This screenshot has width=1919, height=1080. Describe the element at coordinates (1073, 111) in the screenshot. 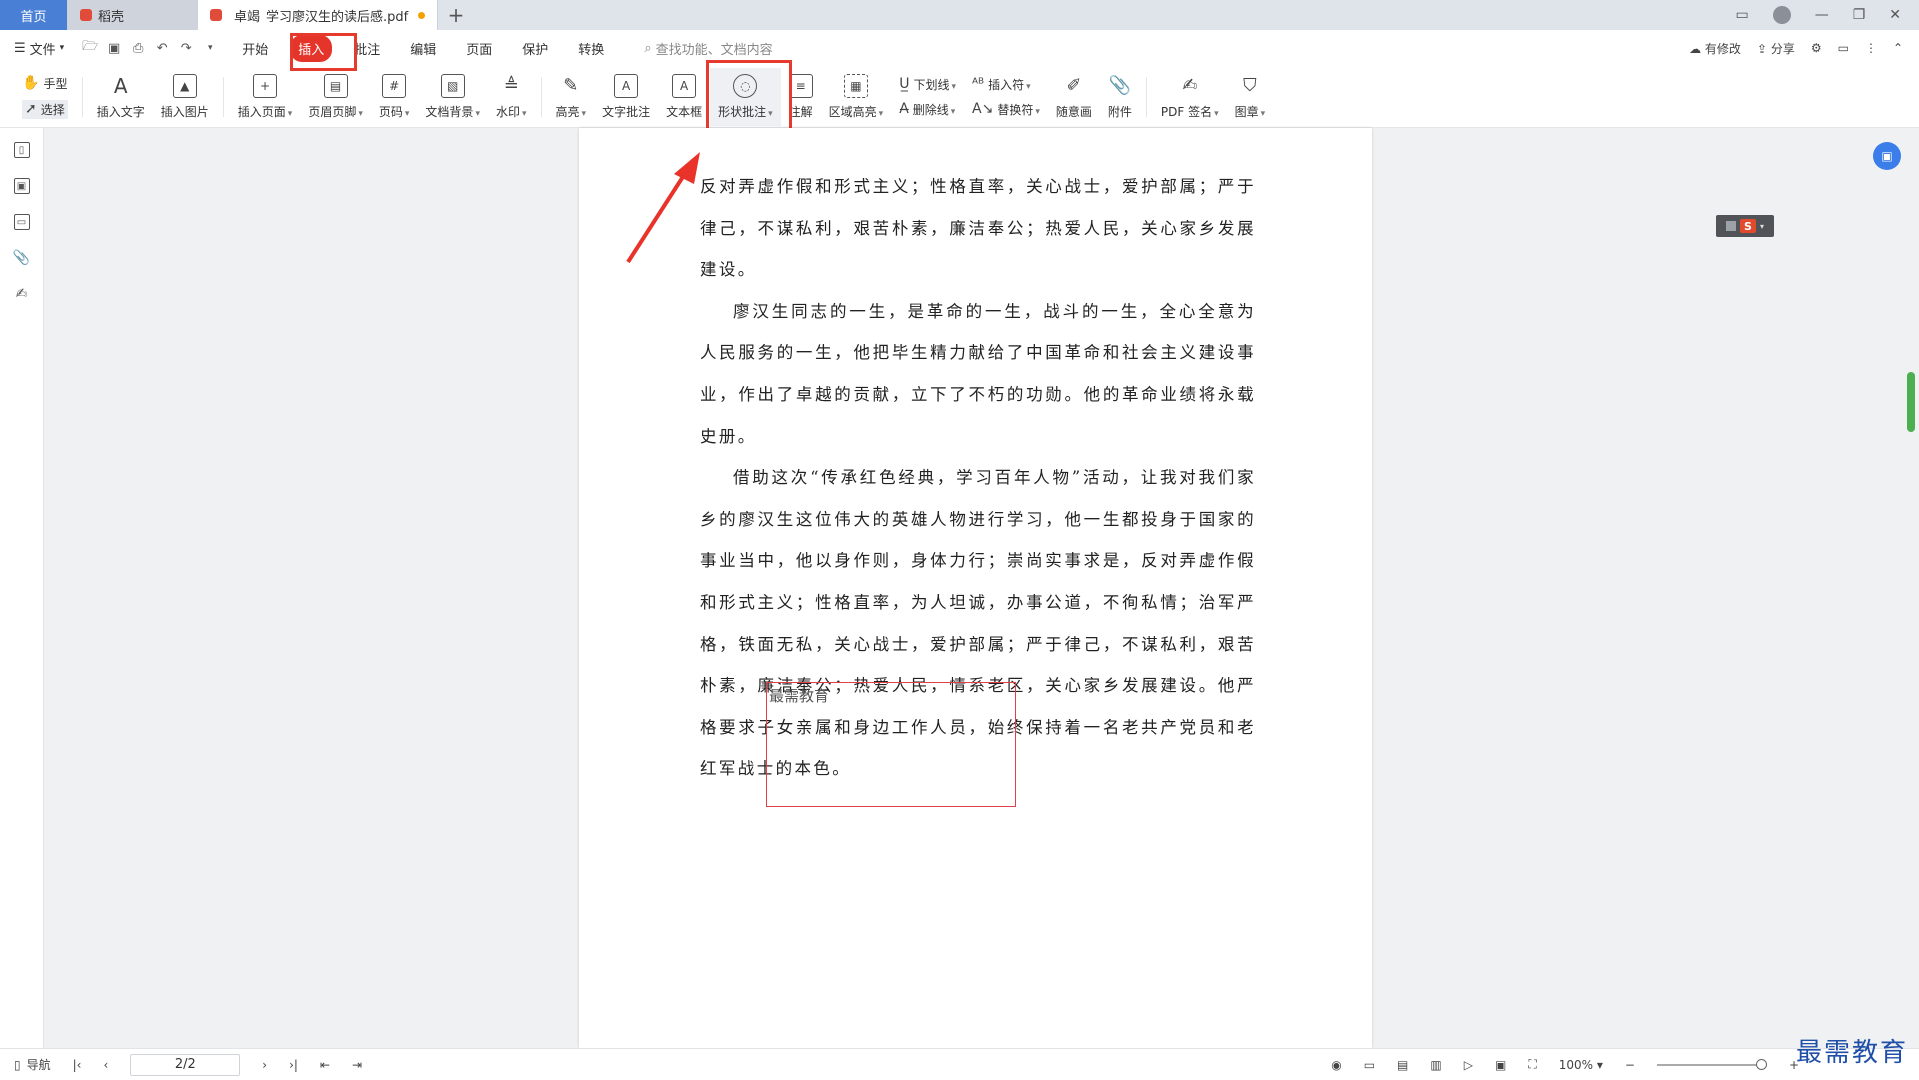

I see `freehand-label: 随意画` at that location.